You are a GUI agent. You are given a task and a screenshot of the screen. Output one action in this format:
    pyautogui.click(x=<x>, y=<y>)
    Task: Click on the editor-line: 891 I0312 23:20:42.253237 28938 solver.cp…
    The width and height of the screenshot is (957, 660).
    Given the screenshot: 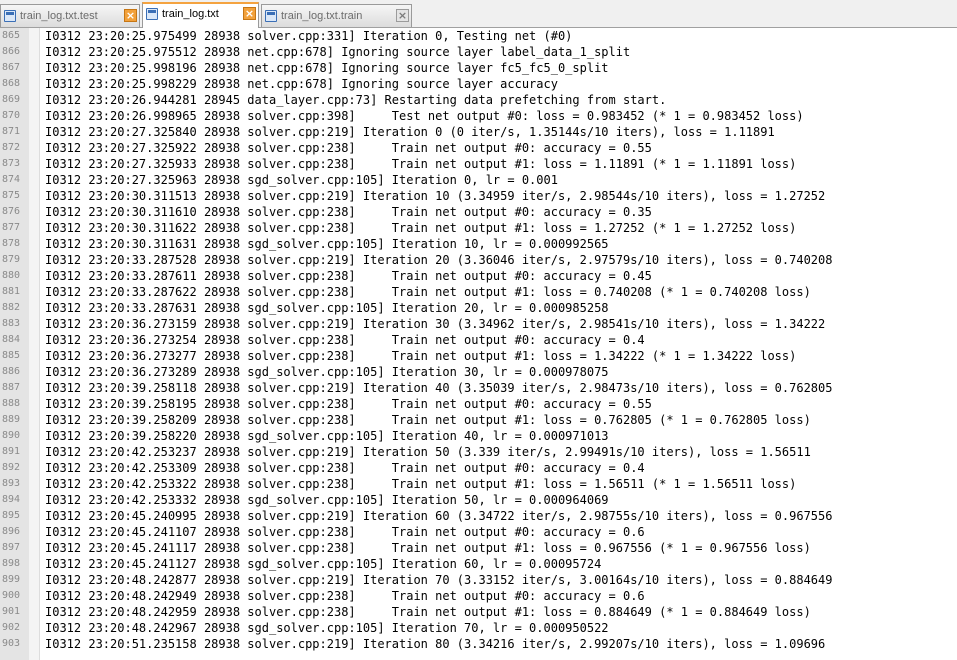 What is the action you would take?
    pyautogui.click(x=478, y=452)
    